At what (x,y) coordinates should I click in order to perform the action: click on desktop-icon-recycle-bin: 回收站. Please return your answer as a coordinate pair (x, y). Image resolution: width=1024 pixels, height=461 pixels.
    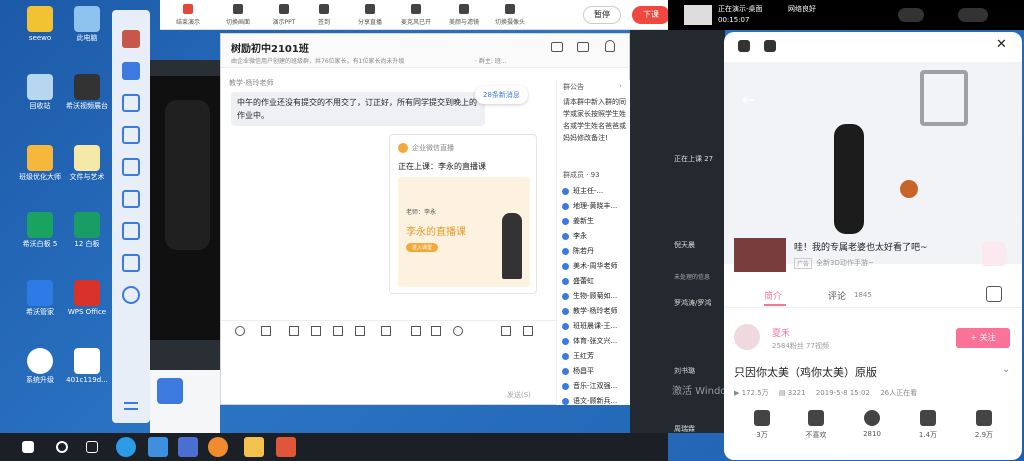
    Looking at the image, I should click on (40, 92).